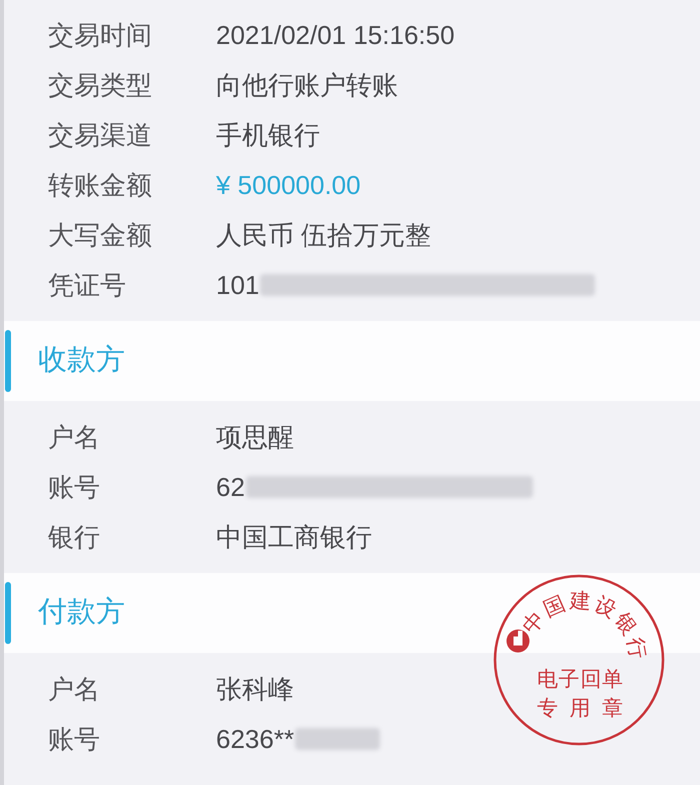 Image resolution: width=700 pixels, height=785 pixels. I want to click on field-value: ¥ 500000.00, so click(288, 185).